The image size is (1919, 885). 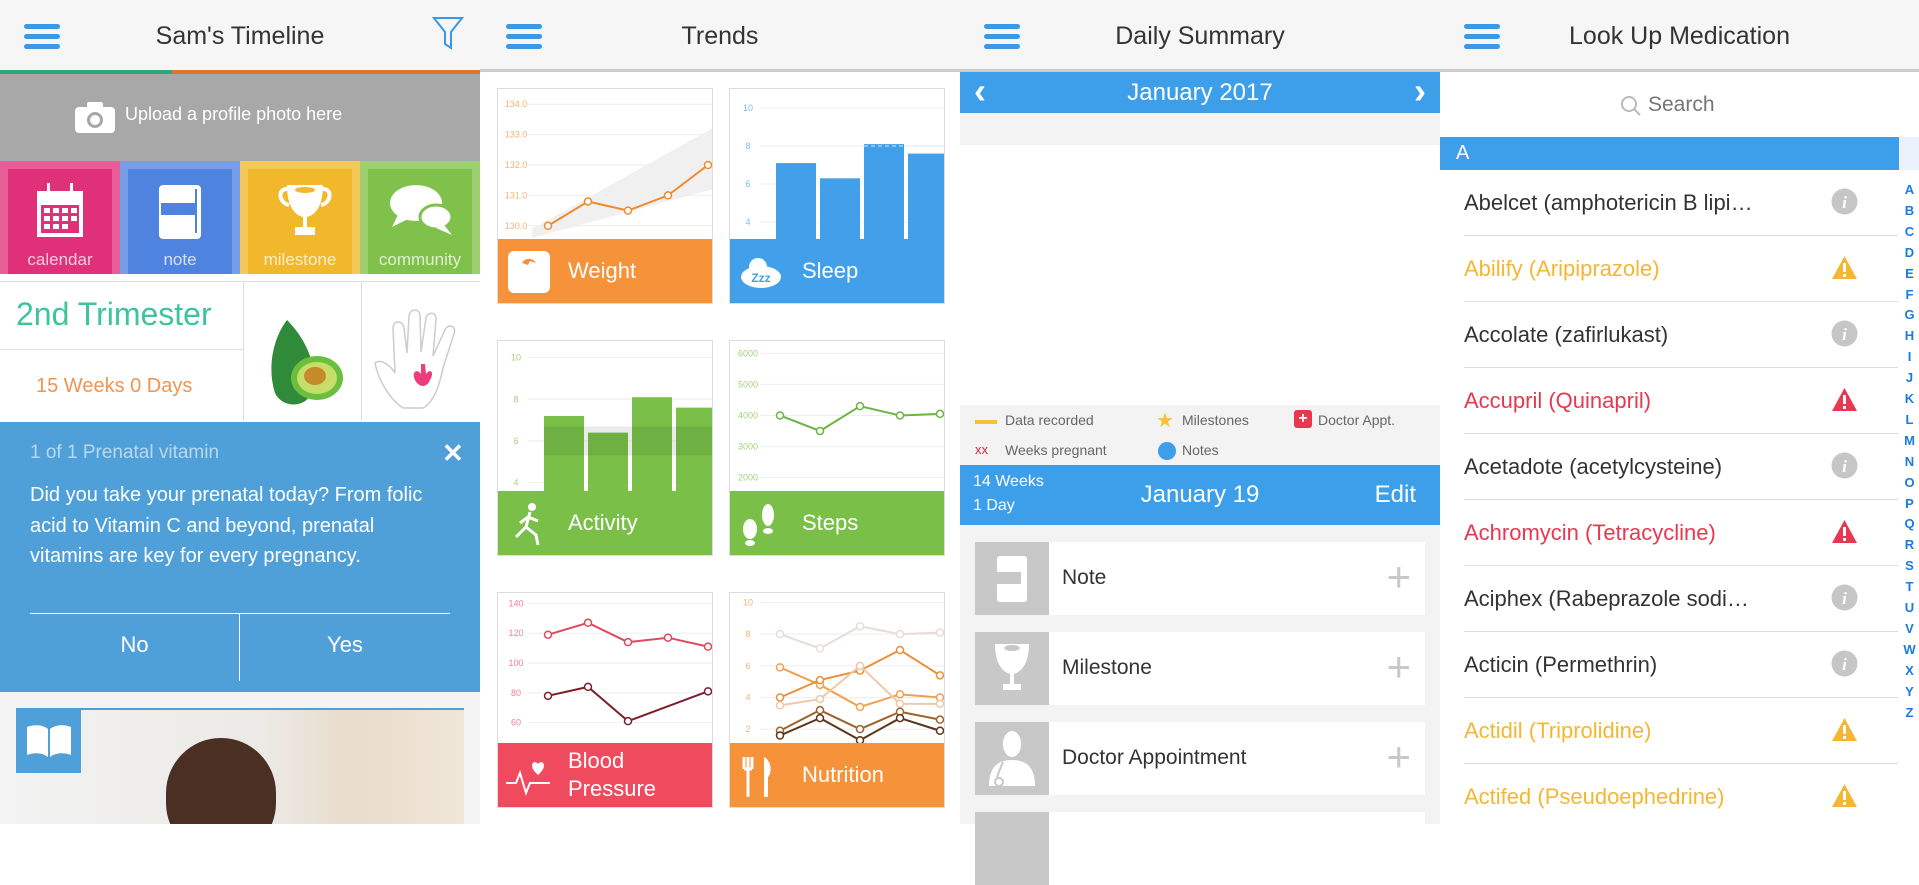 I want to click on camera-icon, so click(x=95, y=117).